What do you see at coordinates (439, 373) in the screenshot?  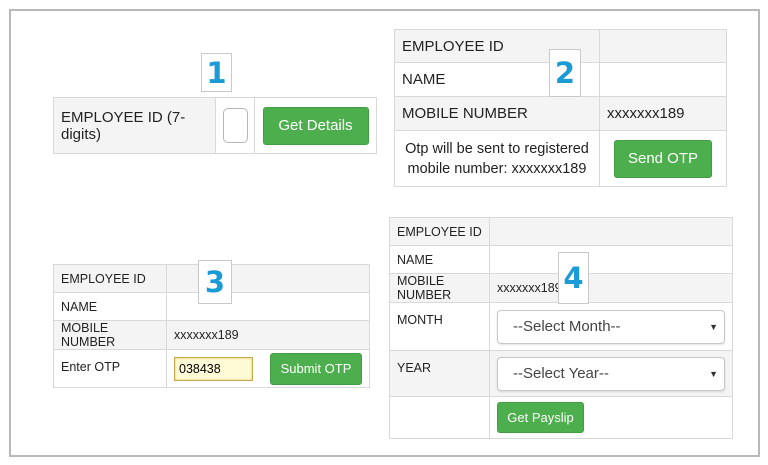 I see `year-label: YEAR` at bounding box center [439, 373].